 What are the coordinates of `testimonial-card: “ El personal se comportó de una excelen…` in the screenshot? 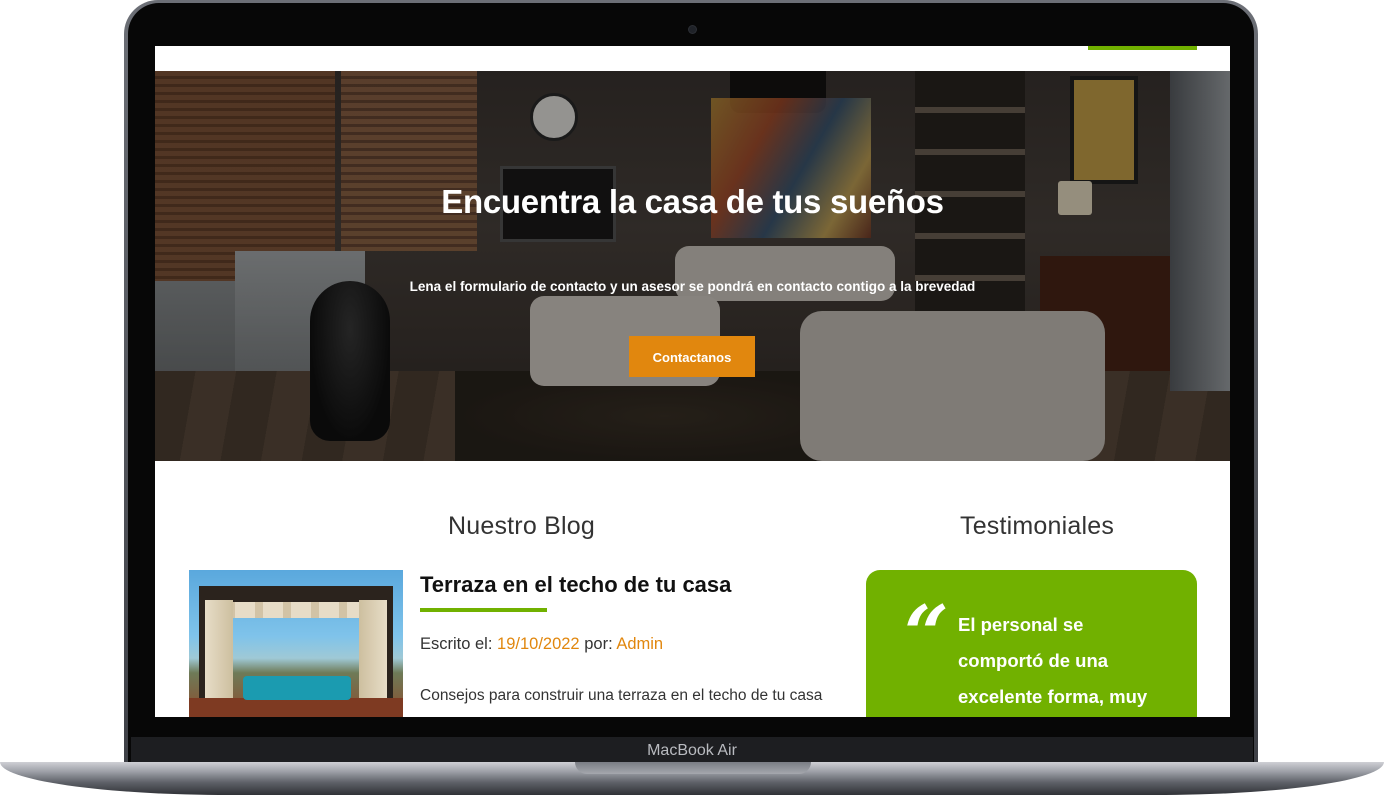 It's located at (1031, 643).